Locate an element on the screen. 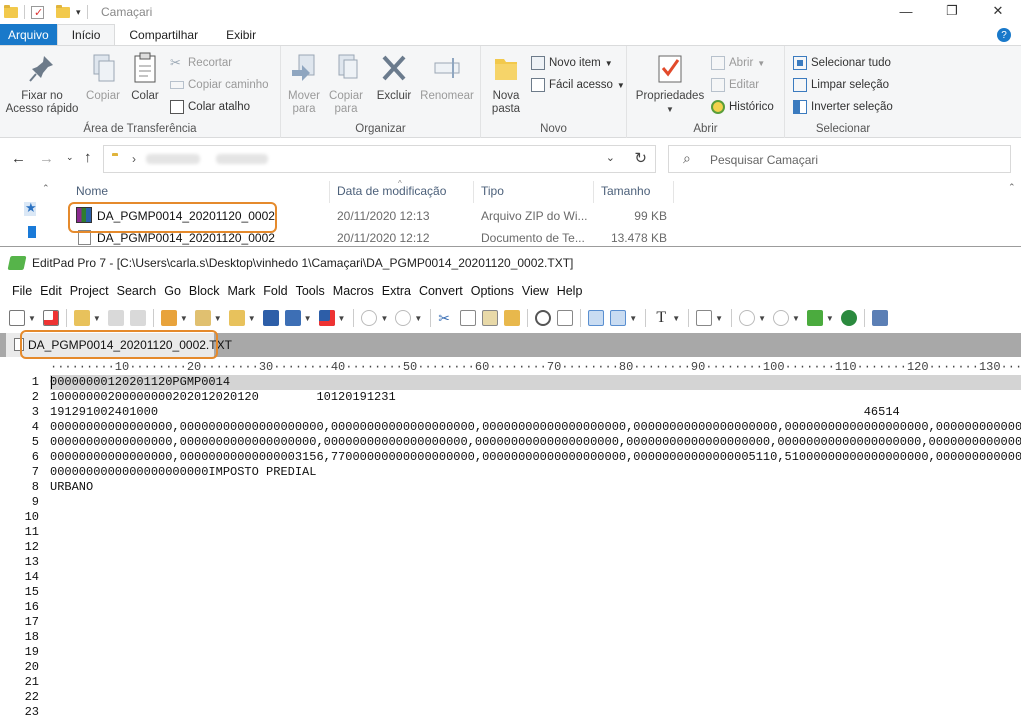 This screenshot has width=1021, height=728. menu-mark: Mark is located at coordinates (241, 291).